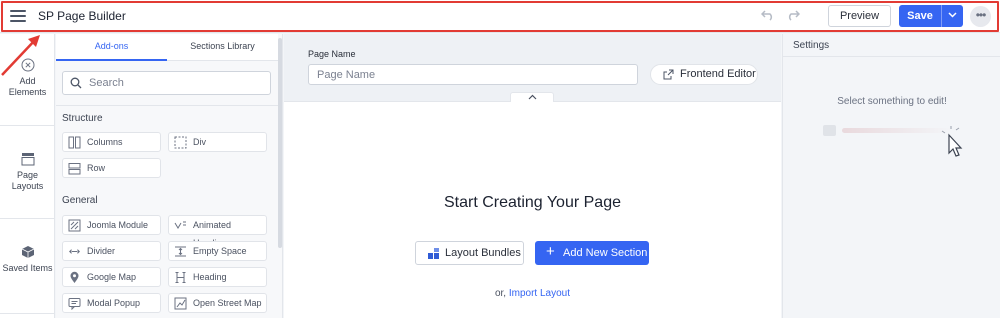 This screenshot has height=318, width=1000. I want to click on import-layout-link: Import Layout, so click(539, 293).